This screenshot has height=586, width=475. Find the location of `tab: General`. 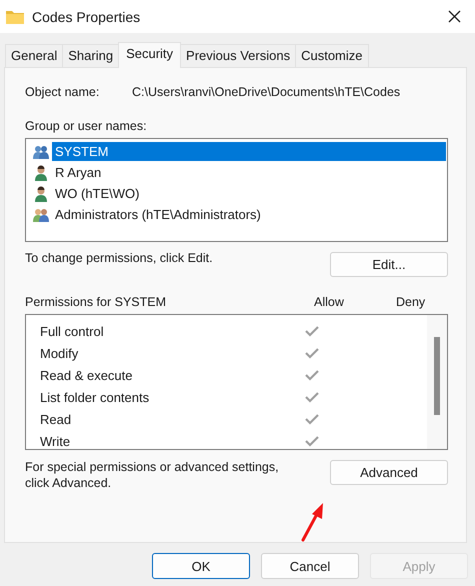

tab: General is located at coordinates (34, 55).